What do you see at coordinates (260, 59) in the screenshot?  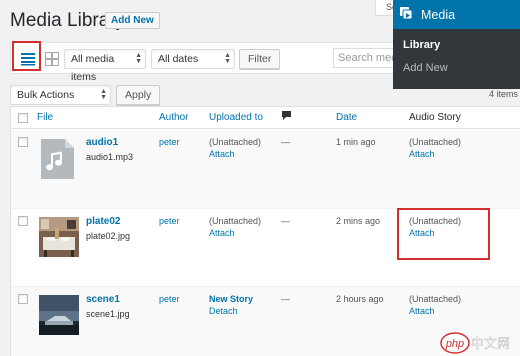 I see `filter-button: Filter` at bounding box center [260, 59].